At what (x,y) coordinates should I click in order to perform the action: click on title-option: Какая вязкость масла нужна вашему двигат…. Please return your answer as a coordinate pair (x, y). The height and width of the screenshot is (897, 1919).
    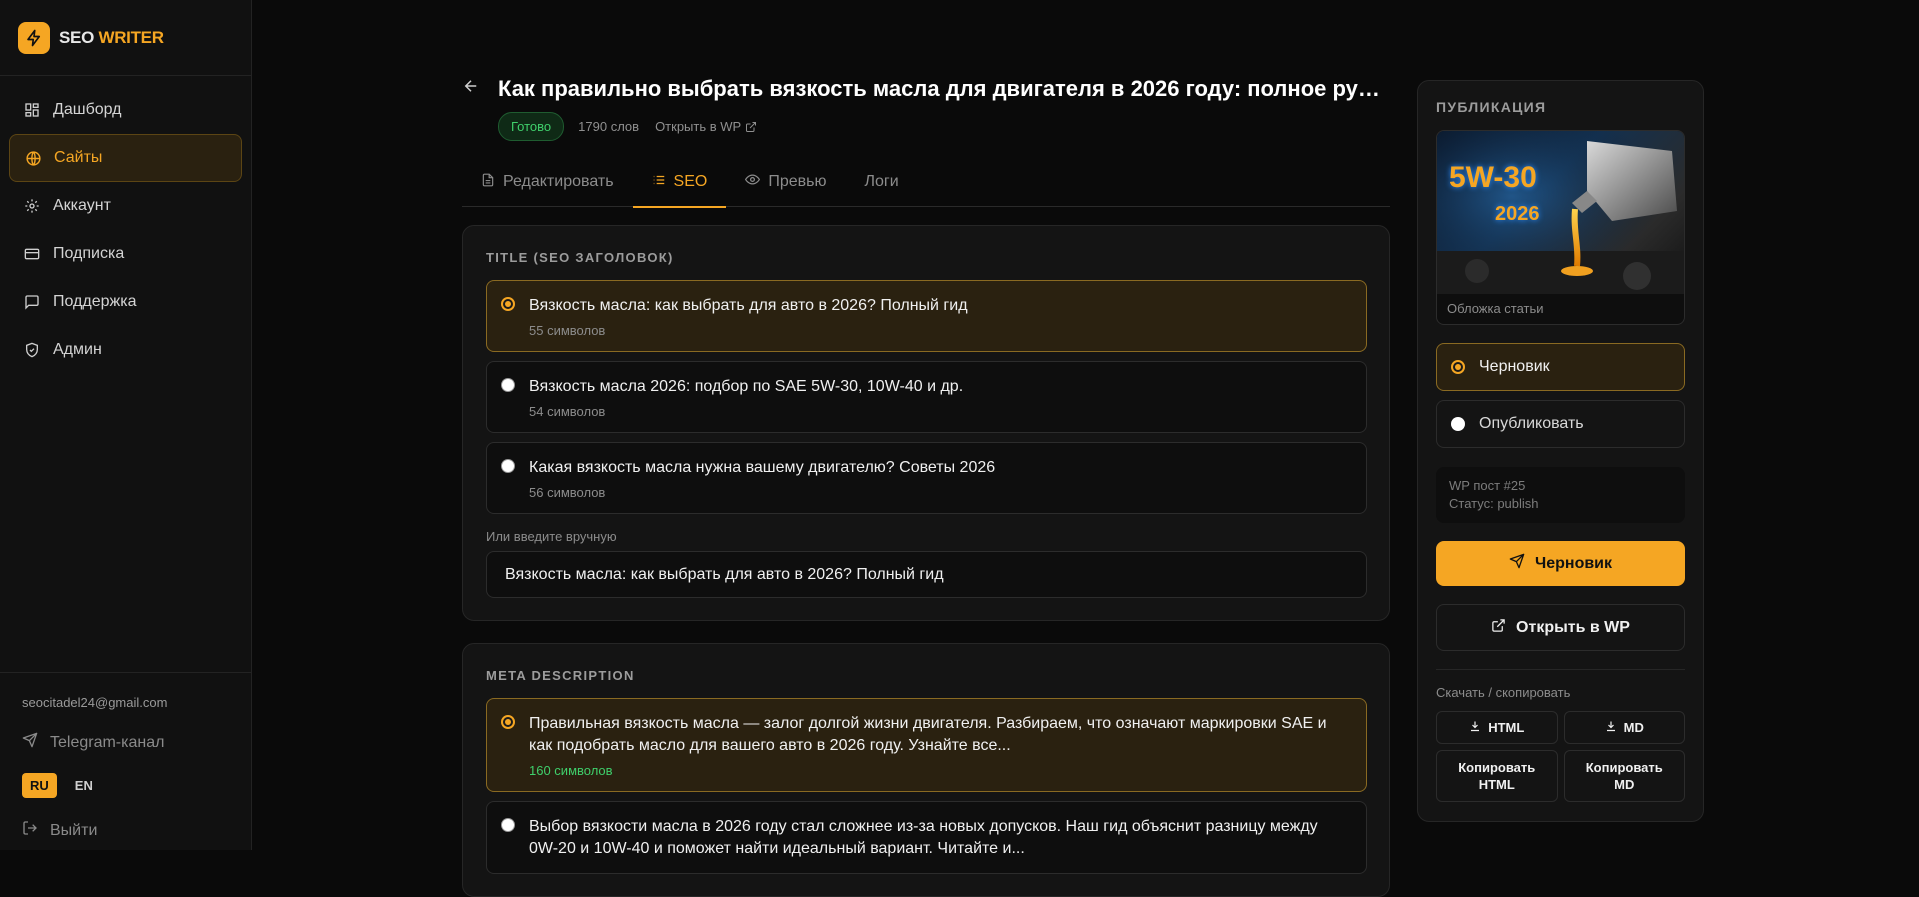
    Looking at the image, I should click on (926, 478).